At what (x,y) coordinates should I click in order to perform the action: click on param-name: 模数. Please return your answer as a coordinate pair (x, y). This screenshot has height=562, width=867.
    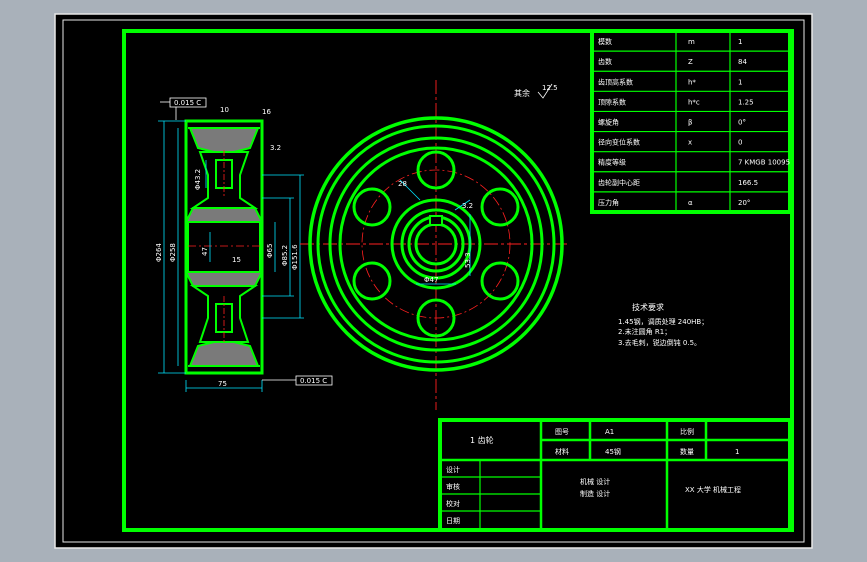
    Looking at the image, I should click on (605, 41).